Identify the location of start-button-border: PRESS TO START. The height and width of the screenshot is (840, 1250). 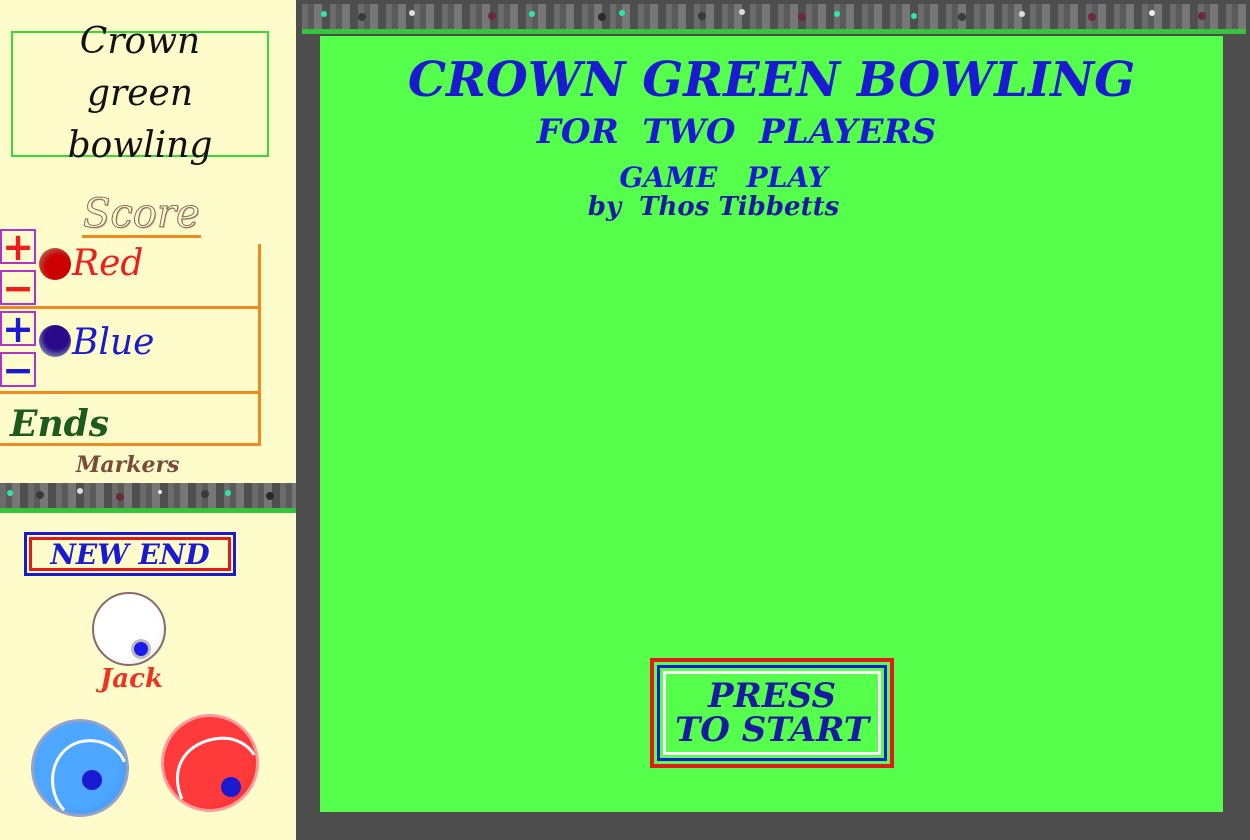
(772, 713).